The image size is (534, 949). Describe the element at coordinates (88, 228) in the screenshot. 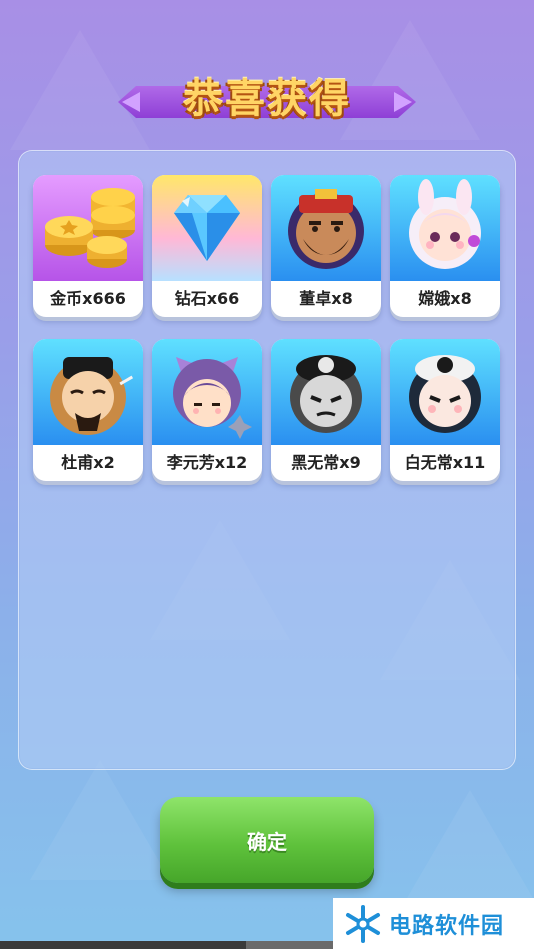

I see `gold-coins-icon` at that location.